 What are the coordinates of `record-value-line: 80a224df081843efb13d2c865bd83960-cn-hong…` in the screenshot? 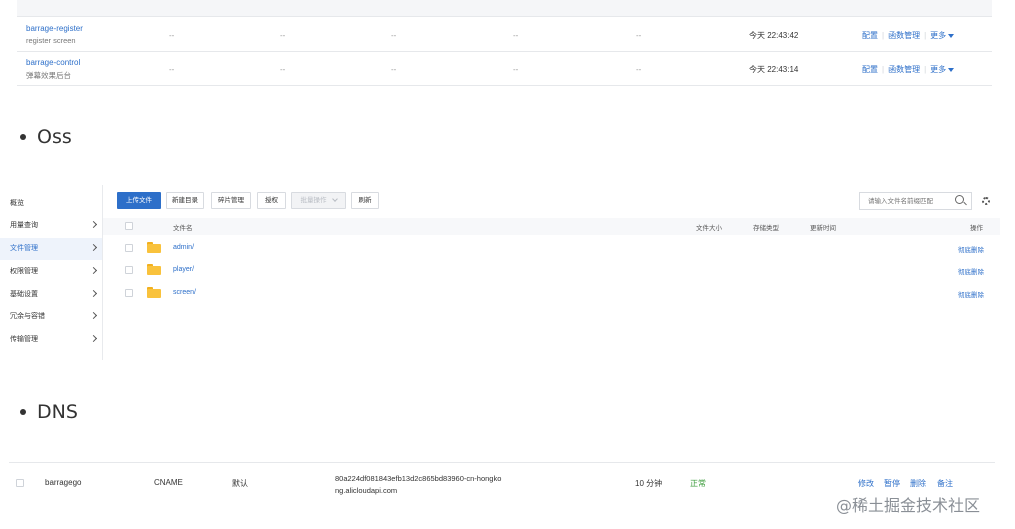 It's located at (418, 478).